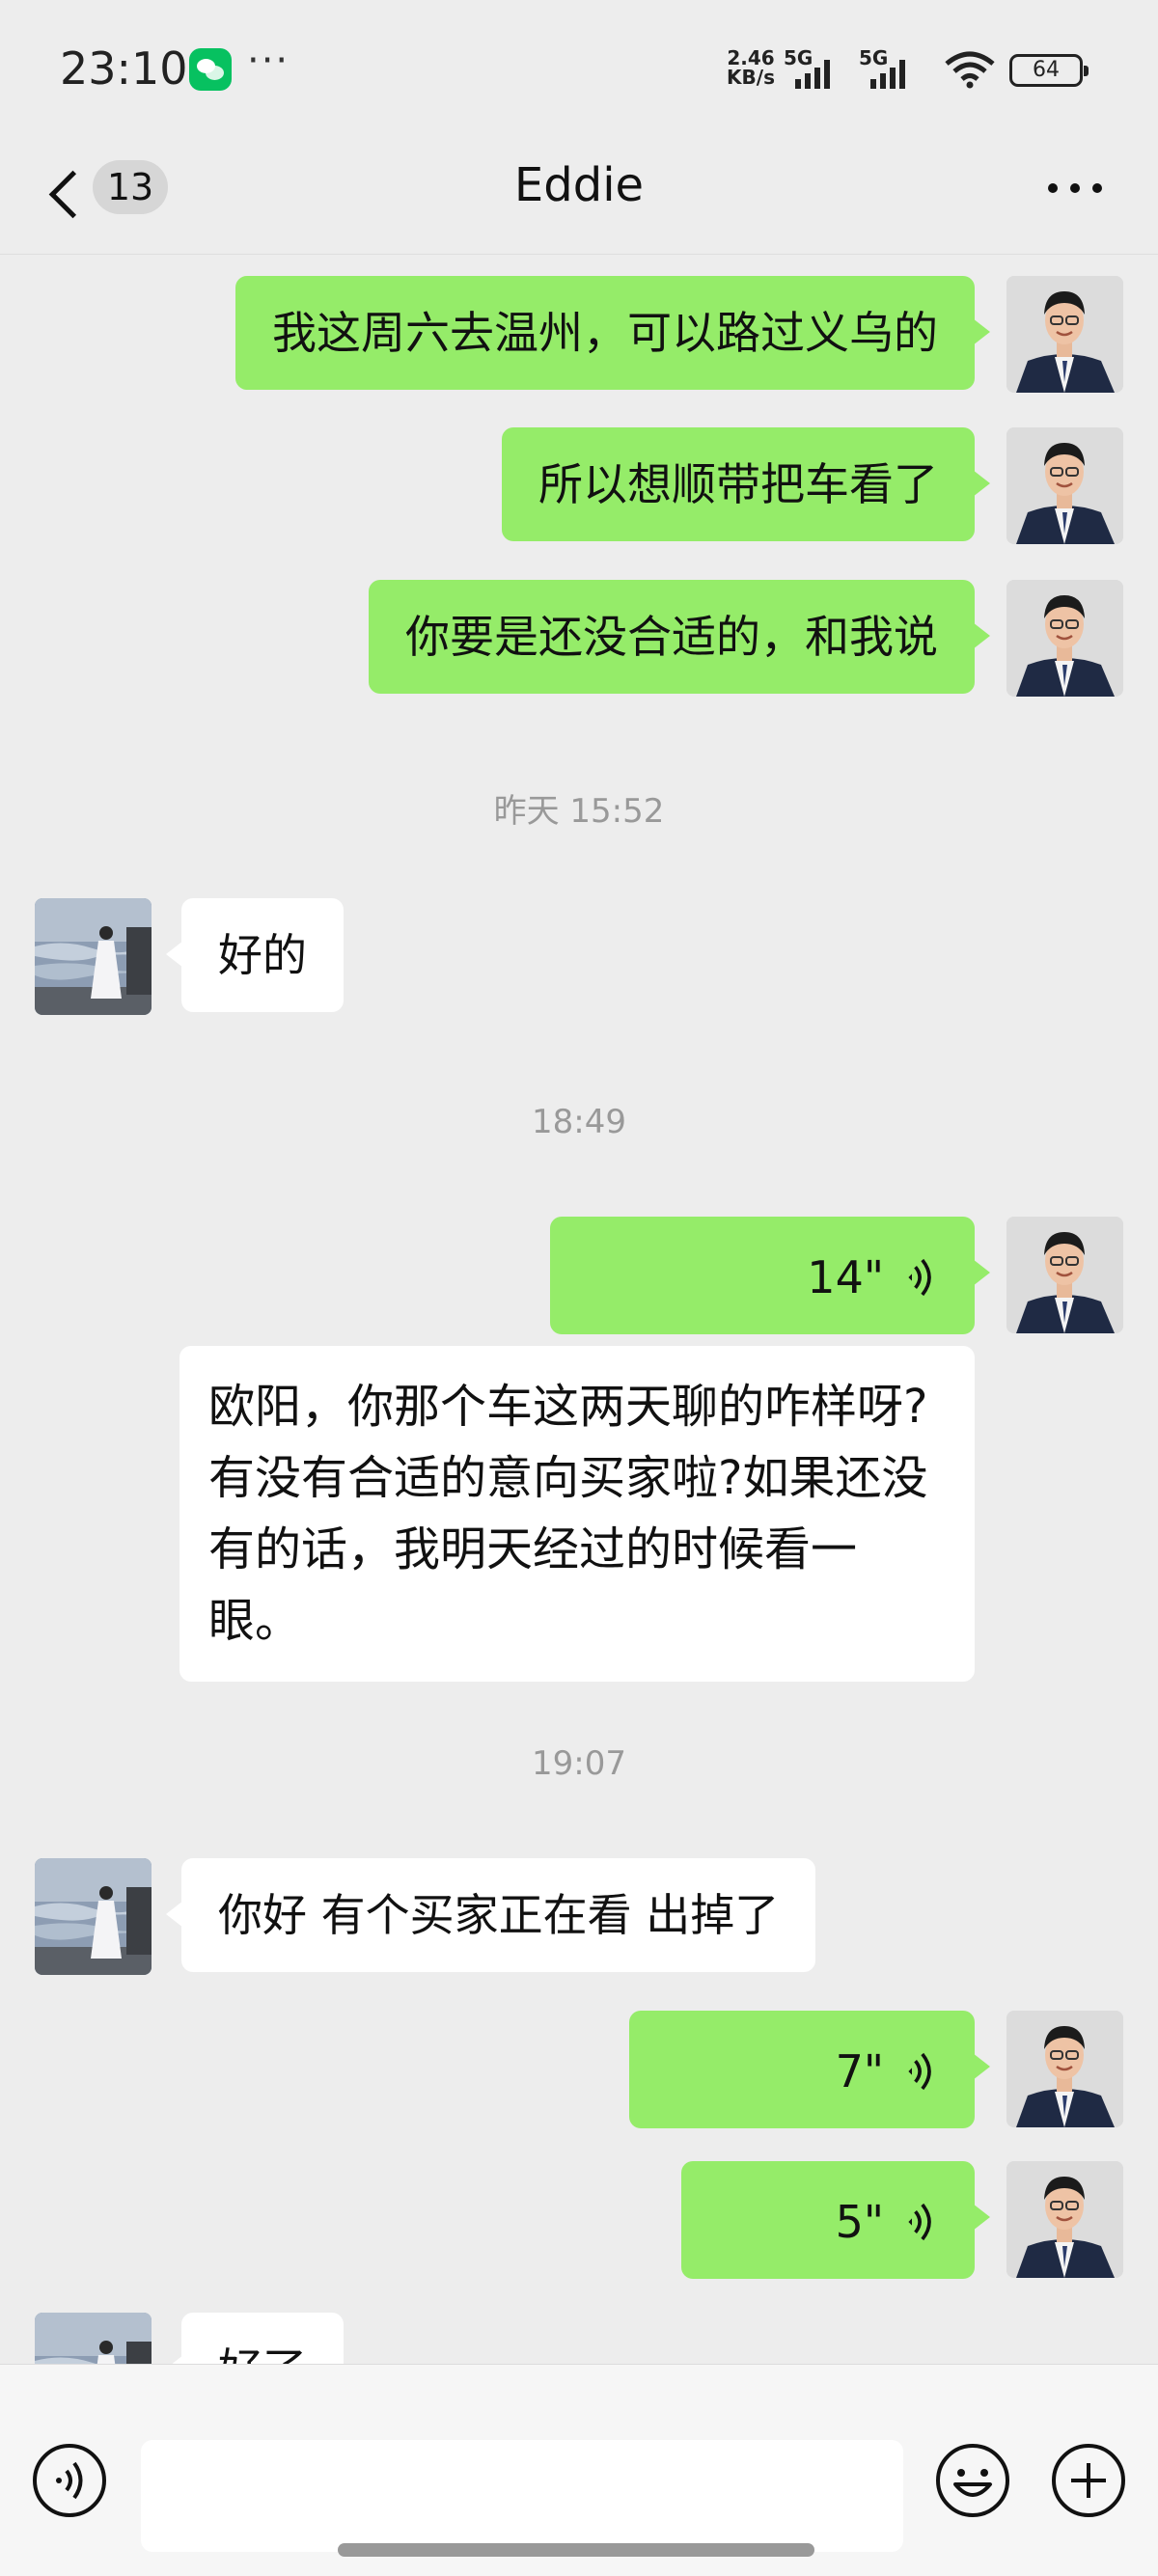 This screenshot has width=1158, height=2576. I want to click on wechat-icon, so click(210, 69).